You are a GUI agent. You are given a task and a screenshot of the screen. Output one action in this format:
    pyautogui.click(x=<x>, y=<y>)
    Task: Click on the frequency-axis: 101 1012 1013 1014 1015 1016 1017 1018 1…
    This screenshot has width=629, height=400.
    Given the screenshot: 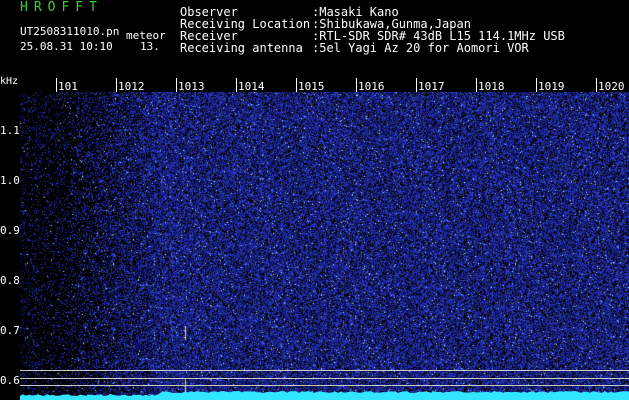 What is the action you would take?
    pyautogui.click(x=314, y=85)
    